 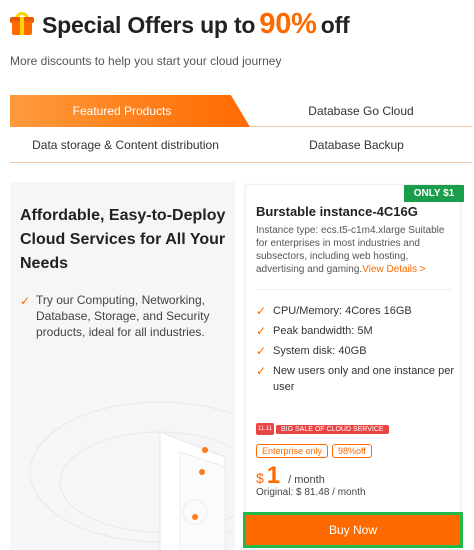 I want to click on price: $ 1 / month, so click(x=290, y=475).